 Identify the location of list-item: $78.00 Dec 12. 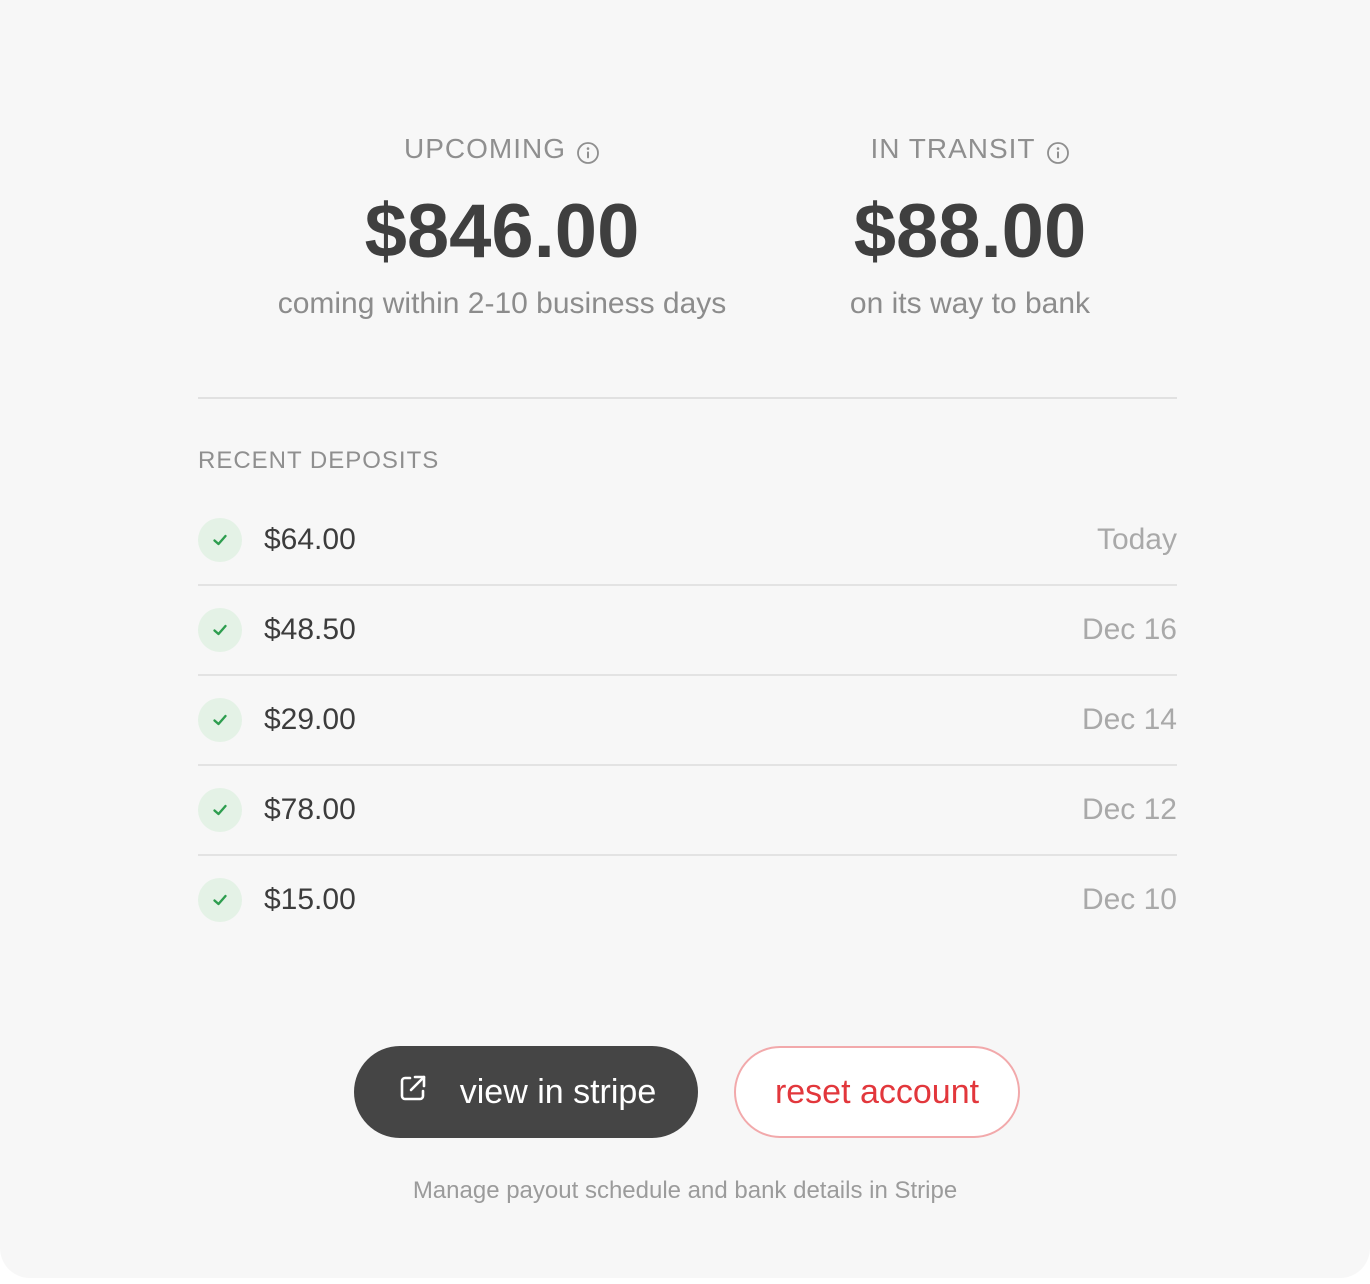
(687, 811).